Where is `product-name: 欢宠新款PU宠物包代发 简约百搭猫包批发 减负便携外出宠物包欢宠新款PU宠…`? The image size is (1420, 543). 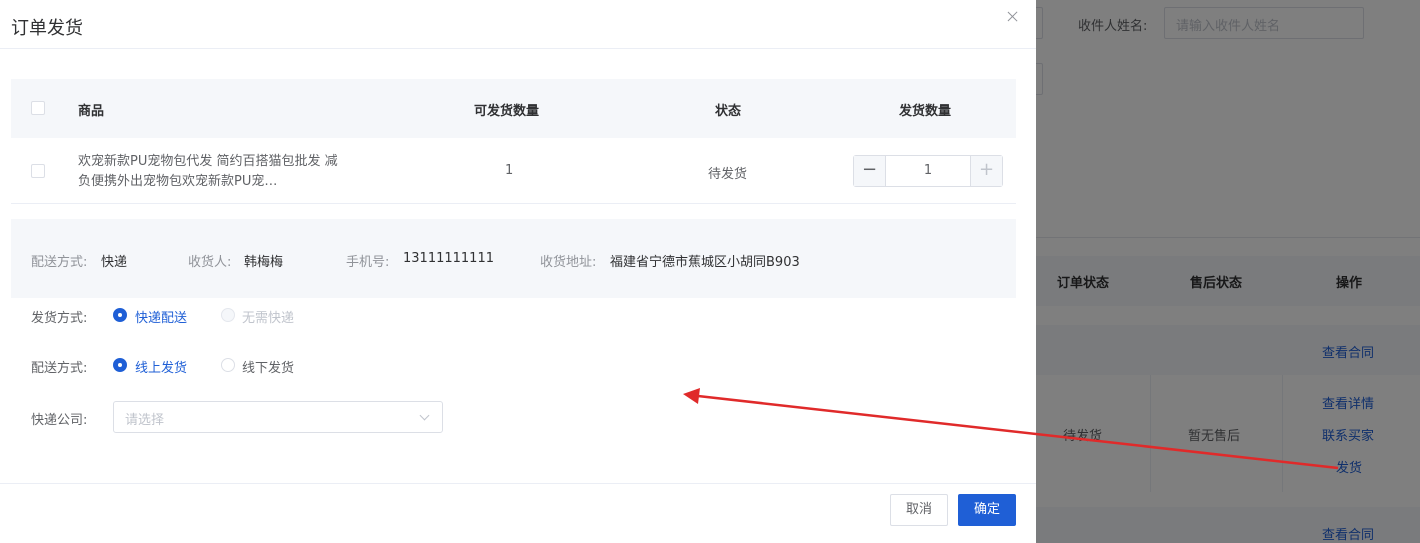
product-name: 欢宠新款PU宠物包代发 简约百搭猫包批发 减负便携外出宠物包欢宠新款PU宠… is located at coordinates (208, 171).